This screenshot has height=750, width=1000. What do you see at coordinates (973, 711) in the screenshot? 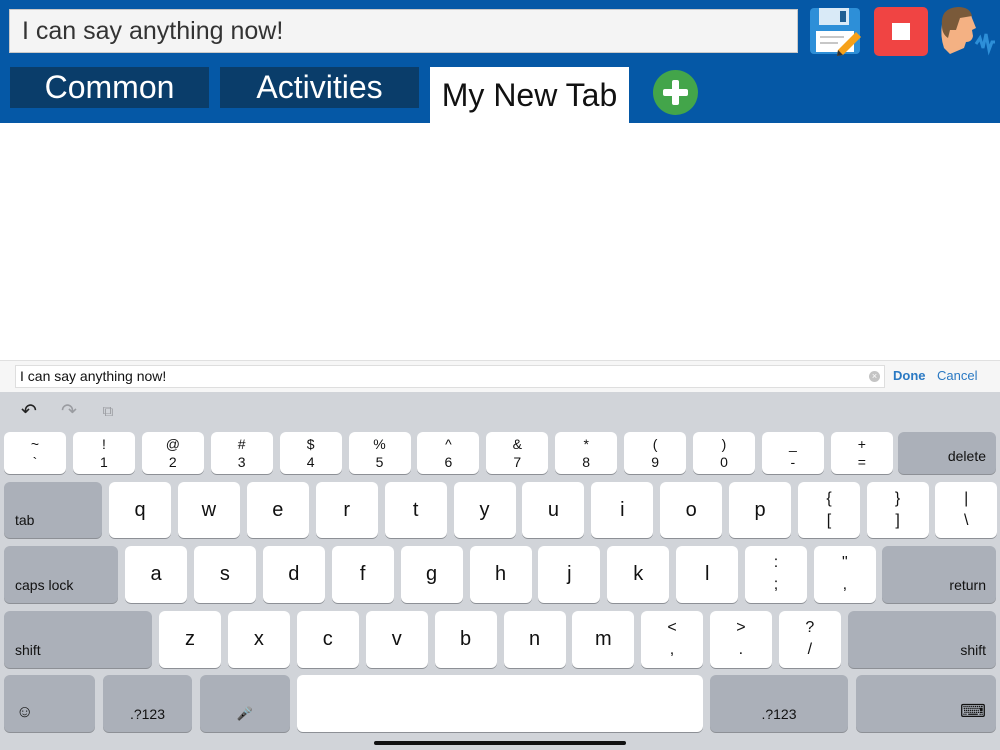
I see `keyboard-hide-icon: ⌨` at bounding box center [973, 711].